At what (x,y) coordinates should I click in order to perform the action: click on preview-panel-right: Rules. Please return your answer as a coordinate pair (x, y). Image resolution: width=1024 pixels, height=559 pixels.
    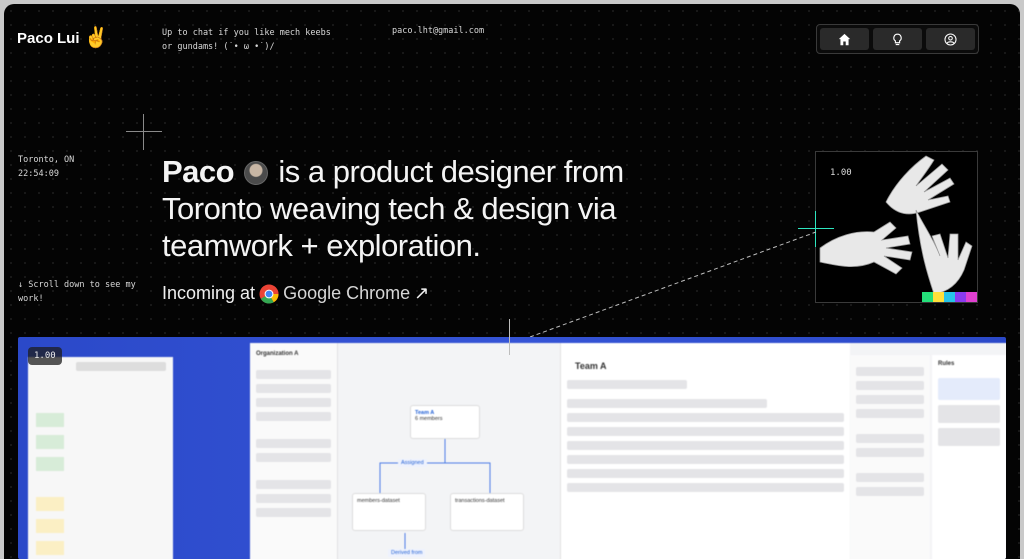
    Looking at the image, I should click on (928, 457).